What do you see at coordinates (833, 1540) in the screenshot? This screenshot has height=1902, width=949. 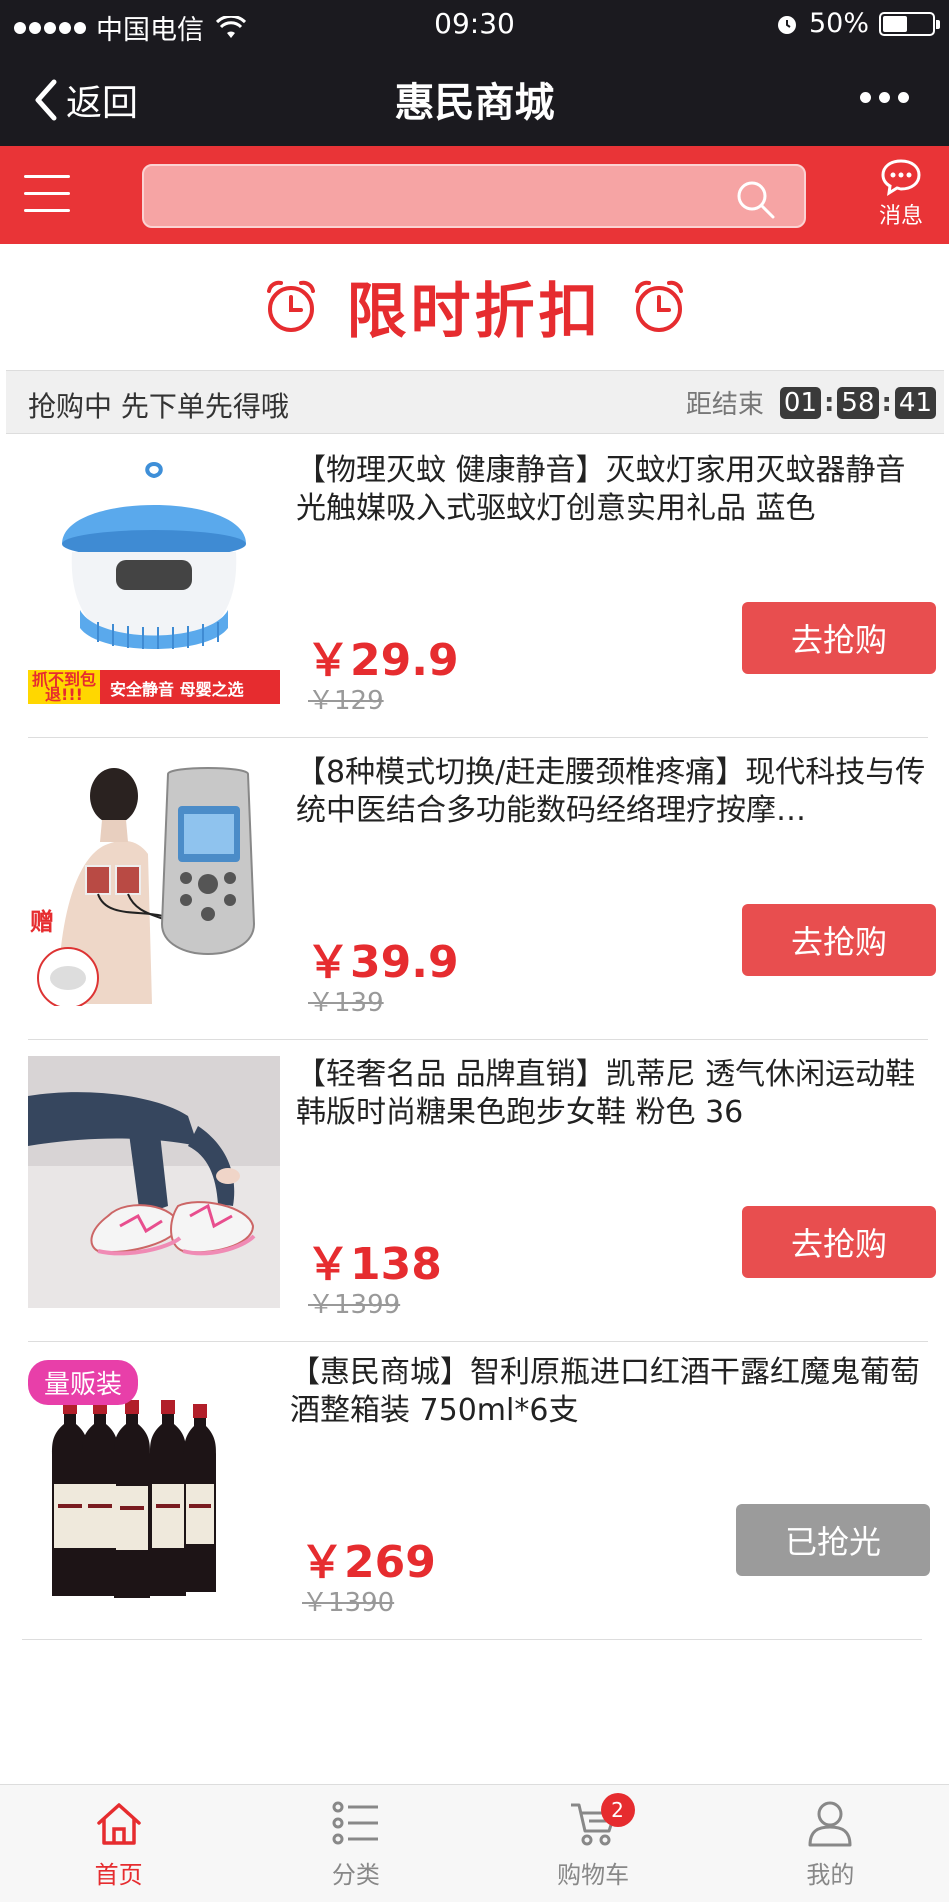 I see `sold-out-button: 已抢光` at bounding box center [833, 1540].